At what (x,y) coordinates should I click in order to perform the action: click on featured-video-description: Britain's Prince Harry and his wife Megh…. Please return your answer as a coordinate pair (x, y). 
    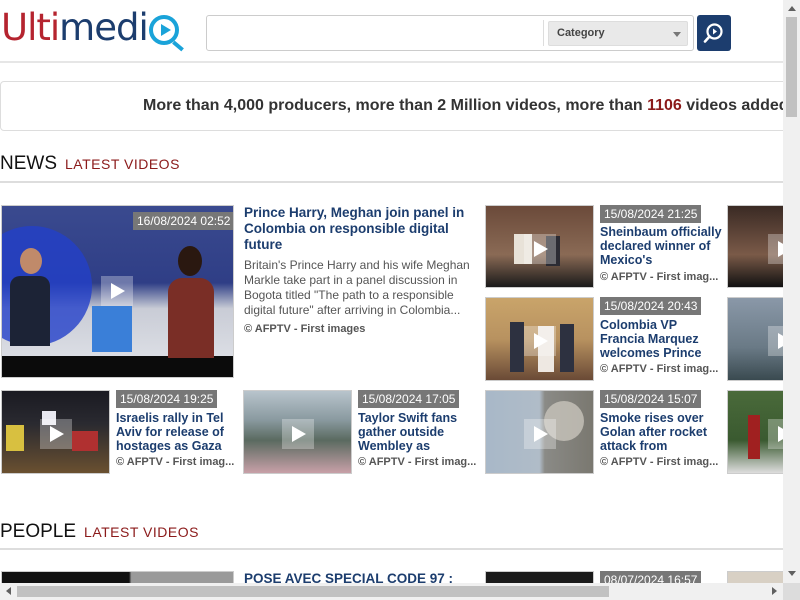
    Looking at the image, I should click on (357, 287).